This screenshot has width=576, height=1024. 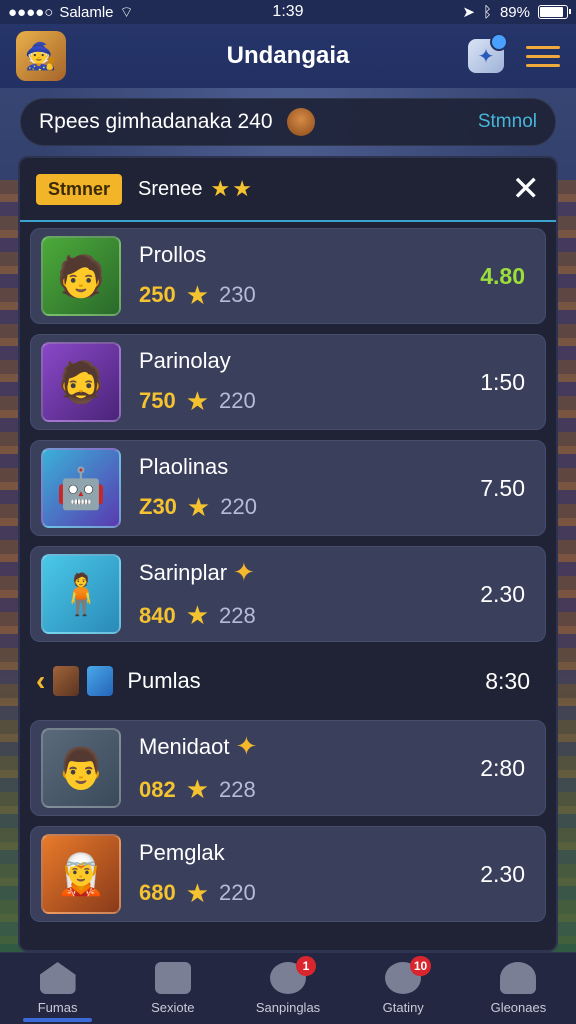 What do you see at coordinates (126, 12) in the screenshot?
I see `wifi-icon: ⌔` at bounding box center [126, 12].